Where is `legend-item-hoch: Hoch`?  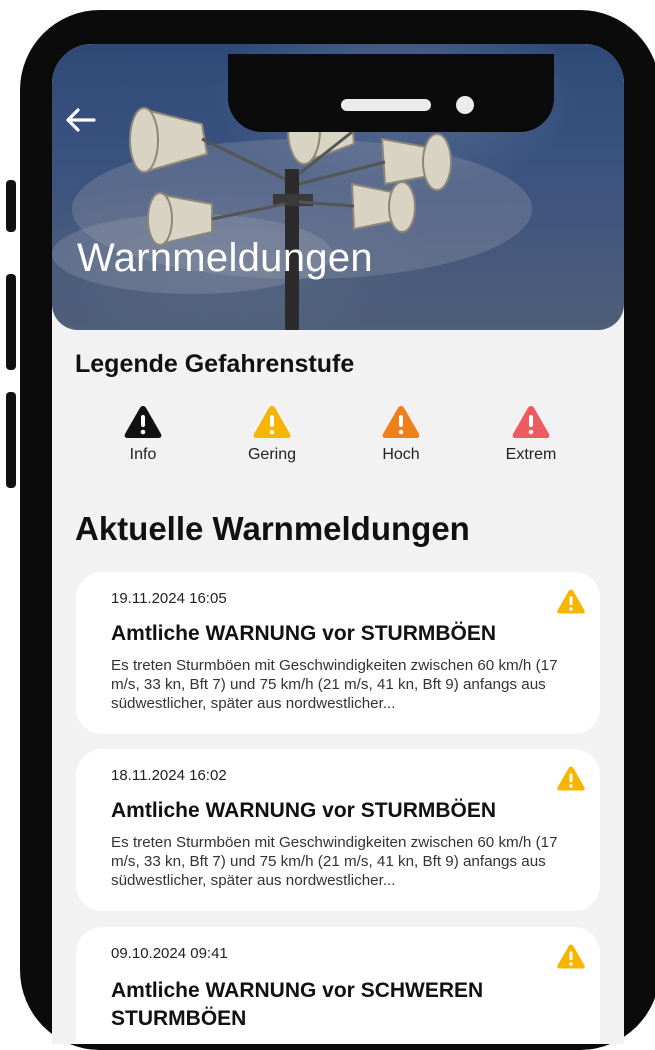 legend-item-hoch: Hoch is located at coordinates (401, 434).